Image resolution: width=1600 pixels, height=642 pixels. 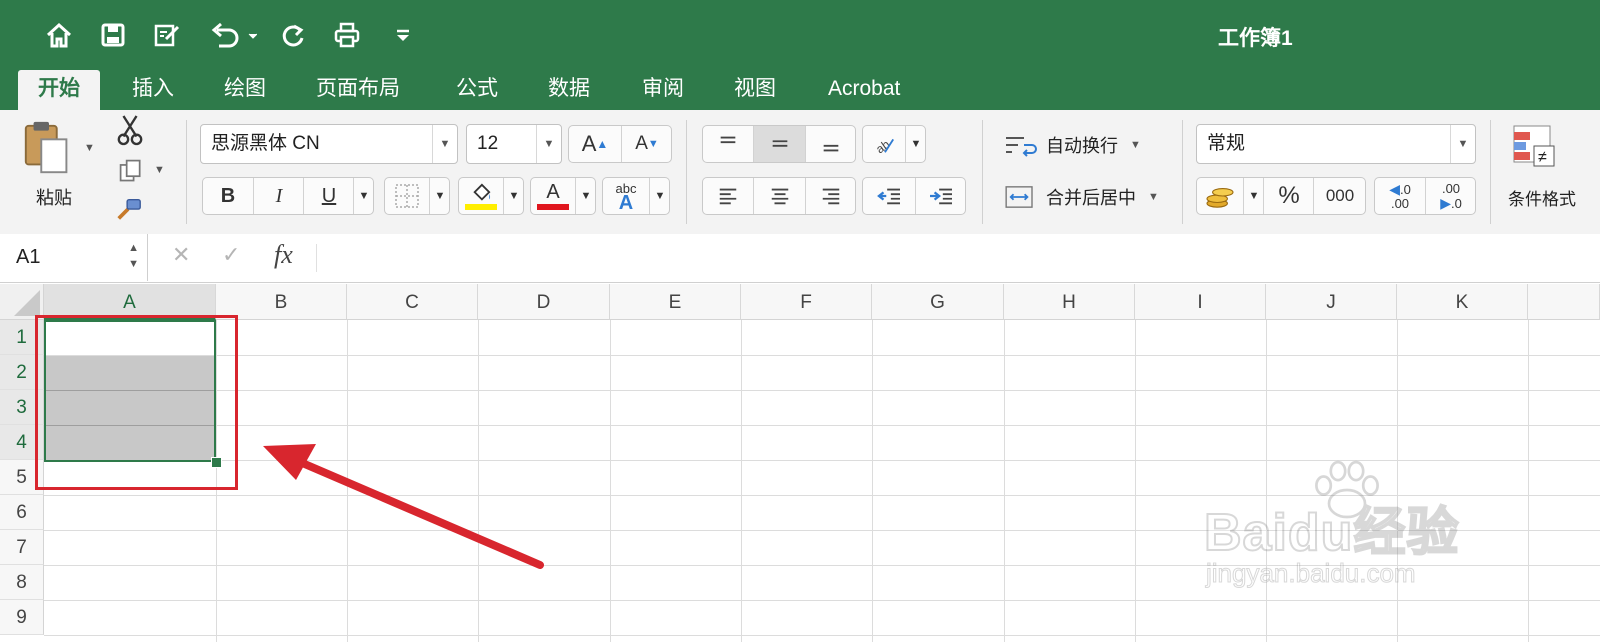 I want to click on watermark: Baidu经验 jingyan.baidu.com, so click(x=1348, y=526).